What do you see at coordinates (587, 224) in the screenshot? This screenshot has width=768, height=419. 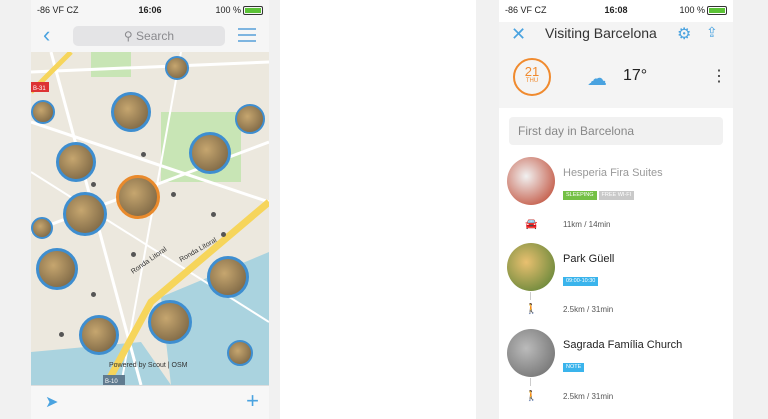 I see `leg-distance: 11km / 14min` at bounding box center [587, 224].